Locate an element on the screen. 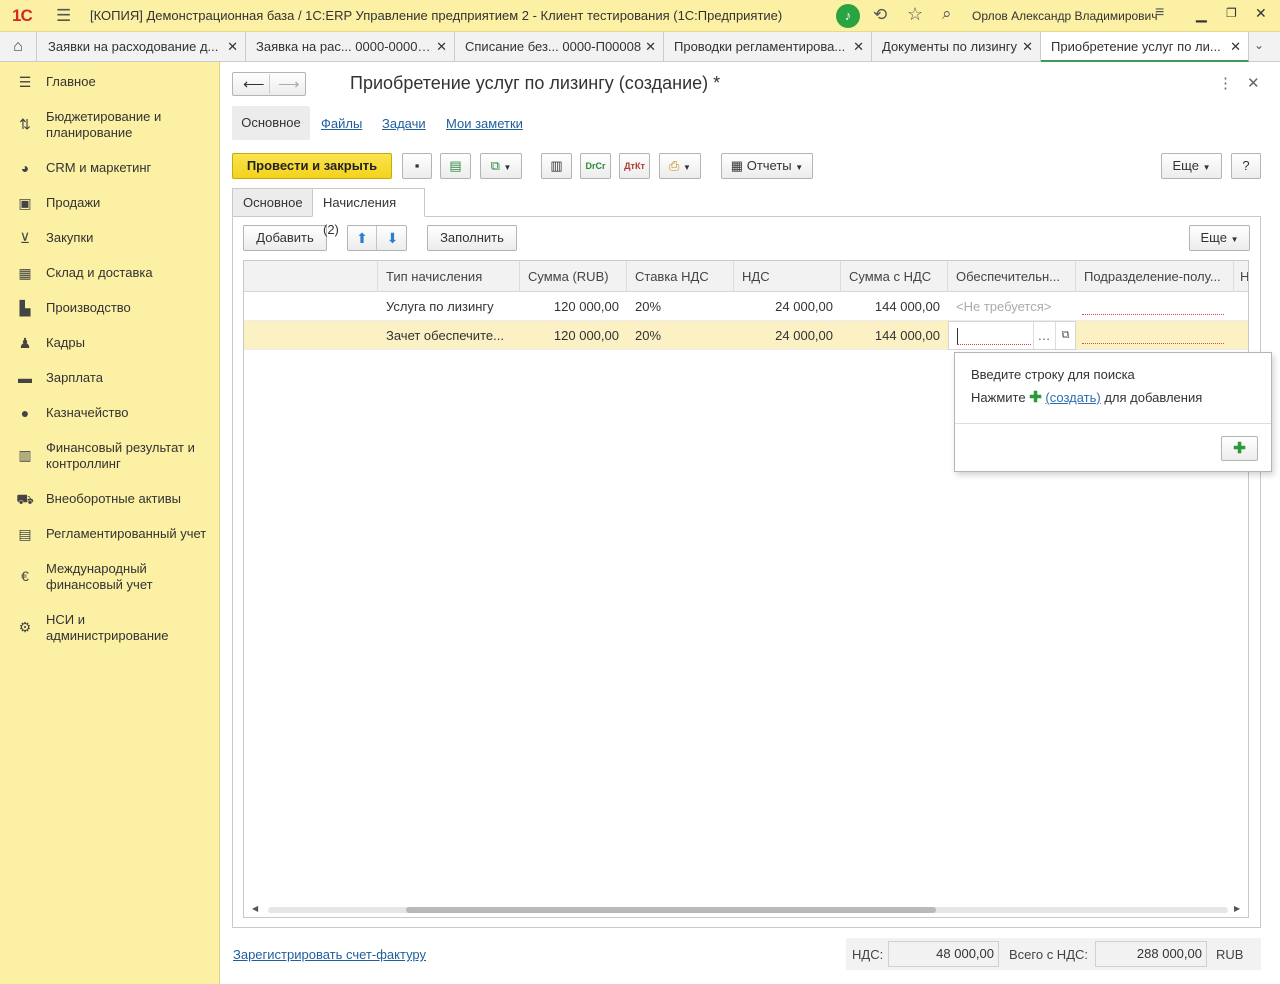 This screenshot has width=1280, height=984. sidebar-item-ifrs: € Международный финансовый учет is located at coordinates (109, 578).